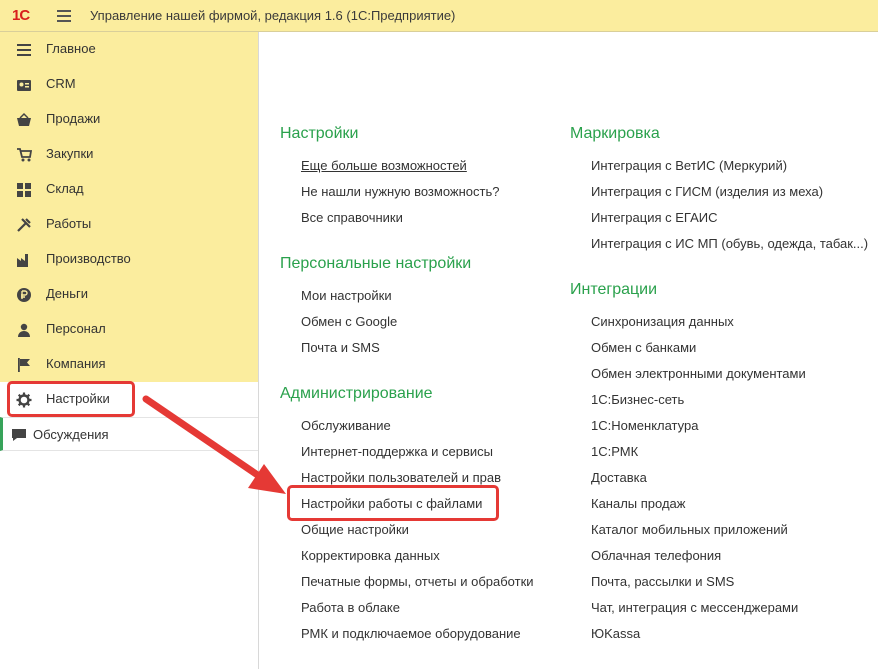 This screenshot has width=878, height=669. Describe the element at coordinates (22, 260) in the screenshot. I see `factory-icon` at that location.